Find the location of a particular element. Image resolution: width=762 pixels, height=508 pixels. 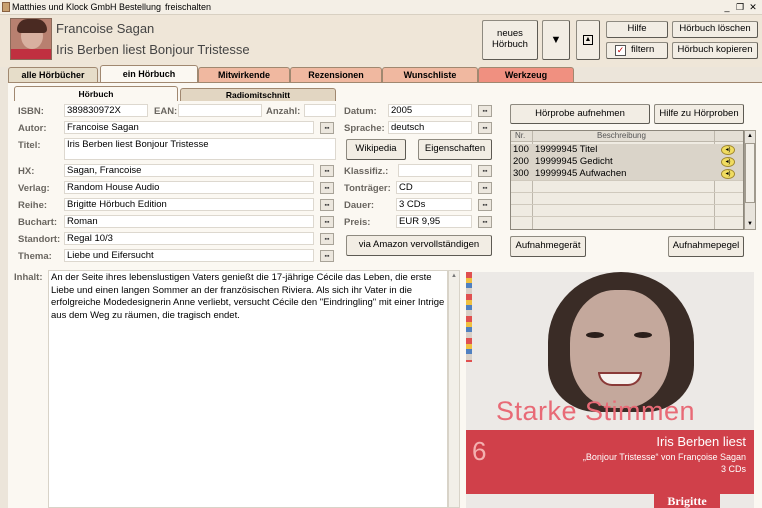

buchart-dropdown-icon: ▪▪ is located at coordinates (327, 222).